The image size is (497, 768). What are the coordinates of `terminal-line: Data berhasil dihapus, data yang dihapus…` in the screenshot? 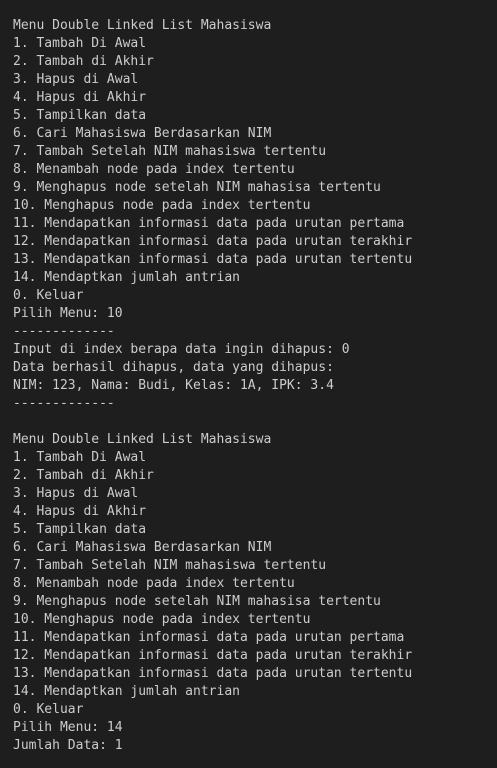 It's located at (173, 367).